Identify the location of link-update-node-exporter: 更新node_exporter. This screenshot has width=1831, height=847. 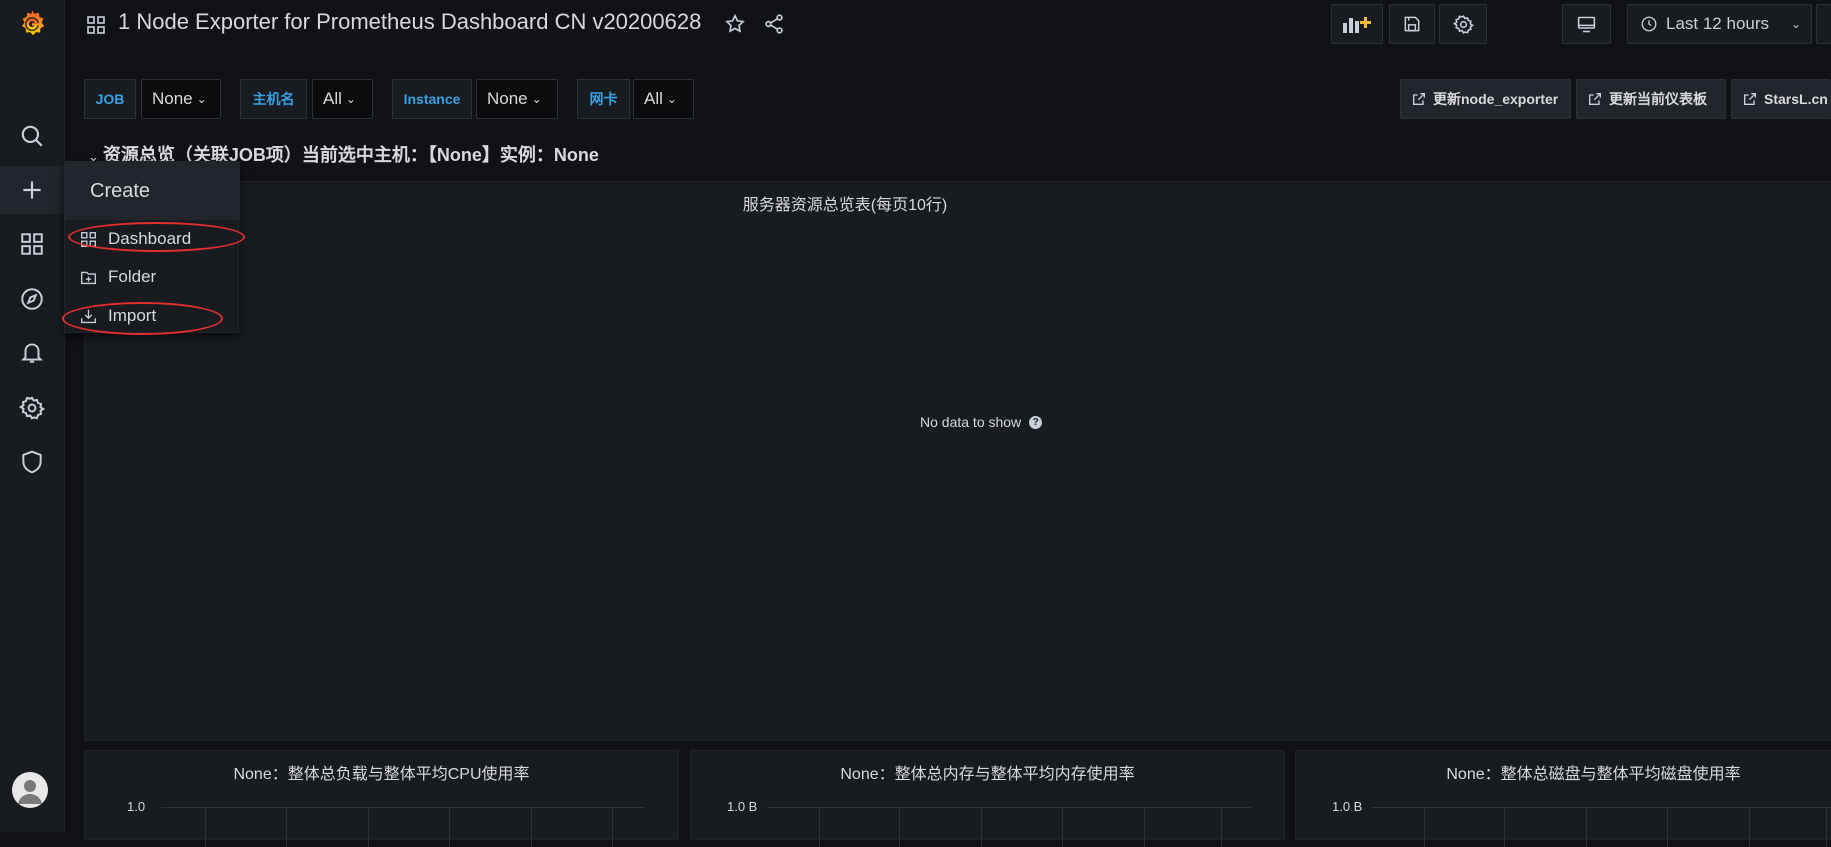
(1485, 99).